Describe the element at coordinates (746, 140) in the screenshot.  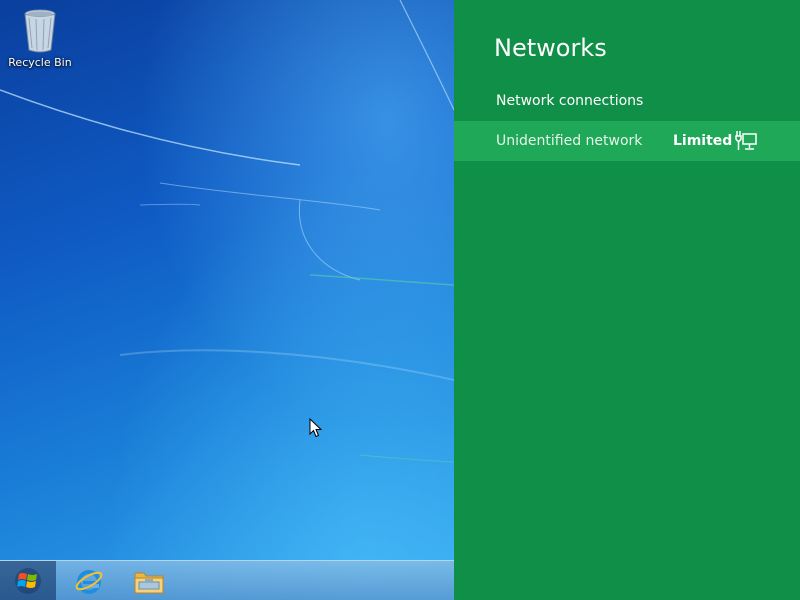
I see `wired-network-icon` at that location.